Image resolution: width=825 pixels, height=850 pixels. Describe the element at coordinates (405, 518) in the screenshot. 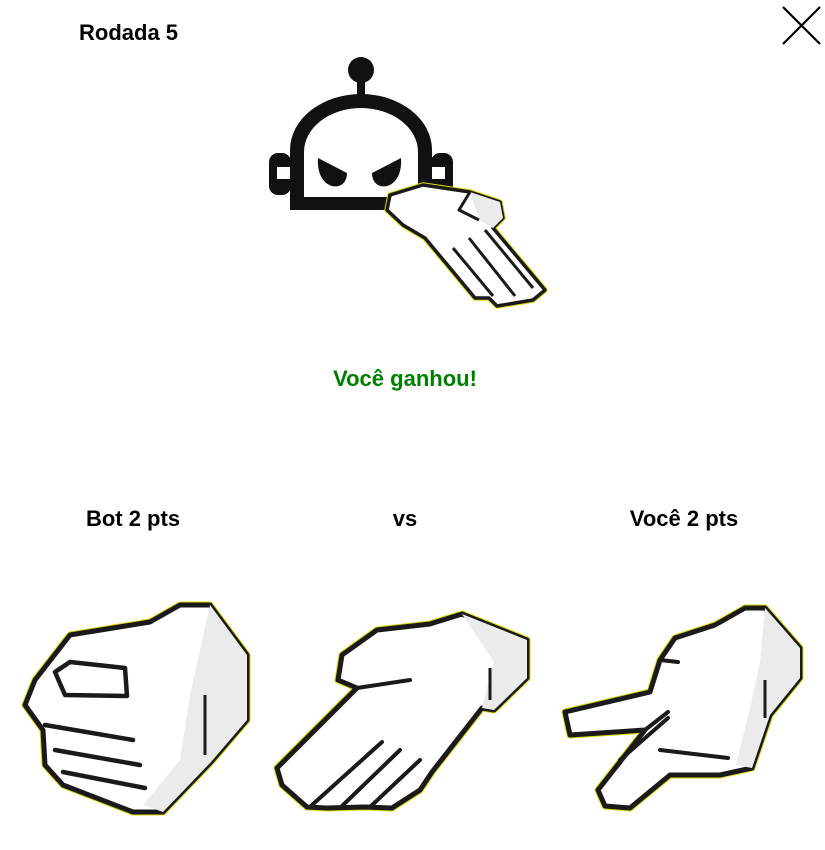

I see `versus-label: vs` at that location.